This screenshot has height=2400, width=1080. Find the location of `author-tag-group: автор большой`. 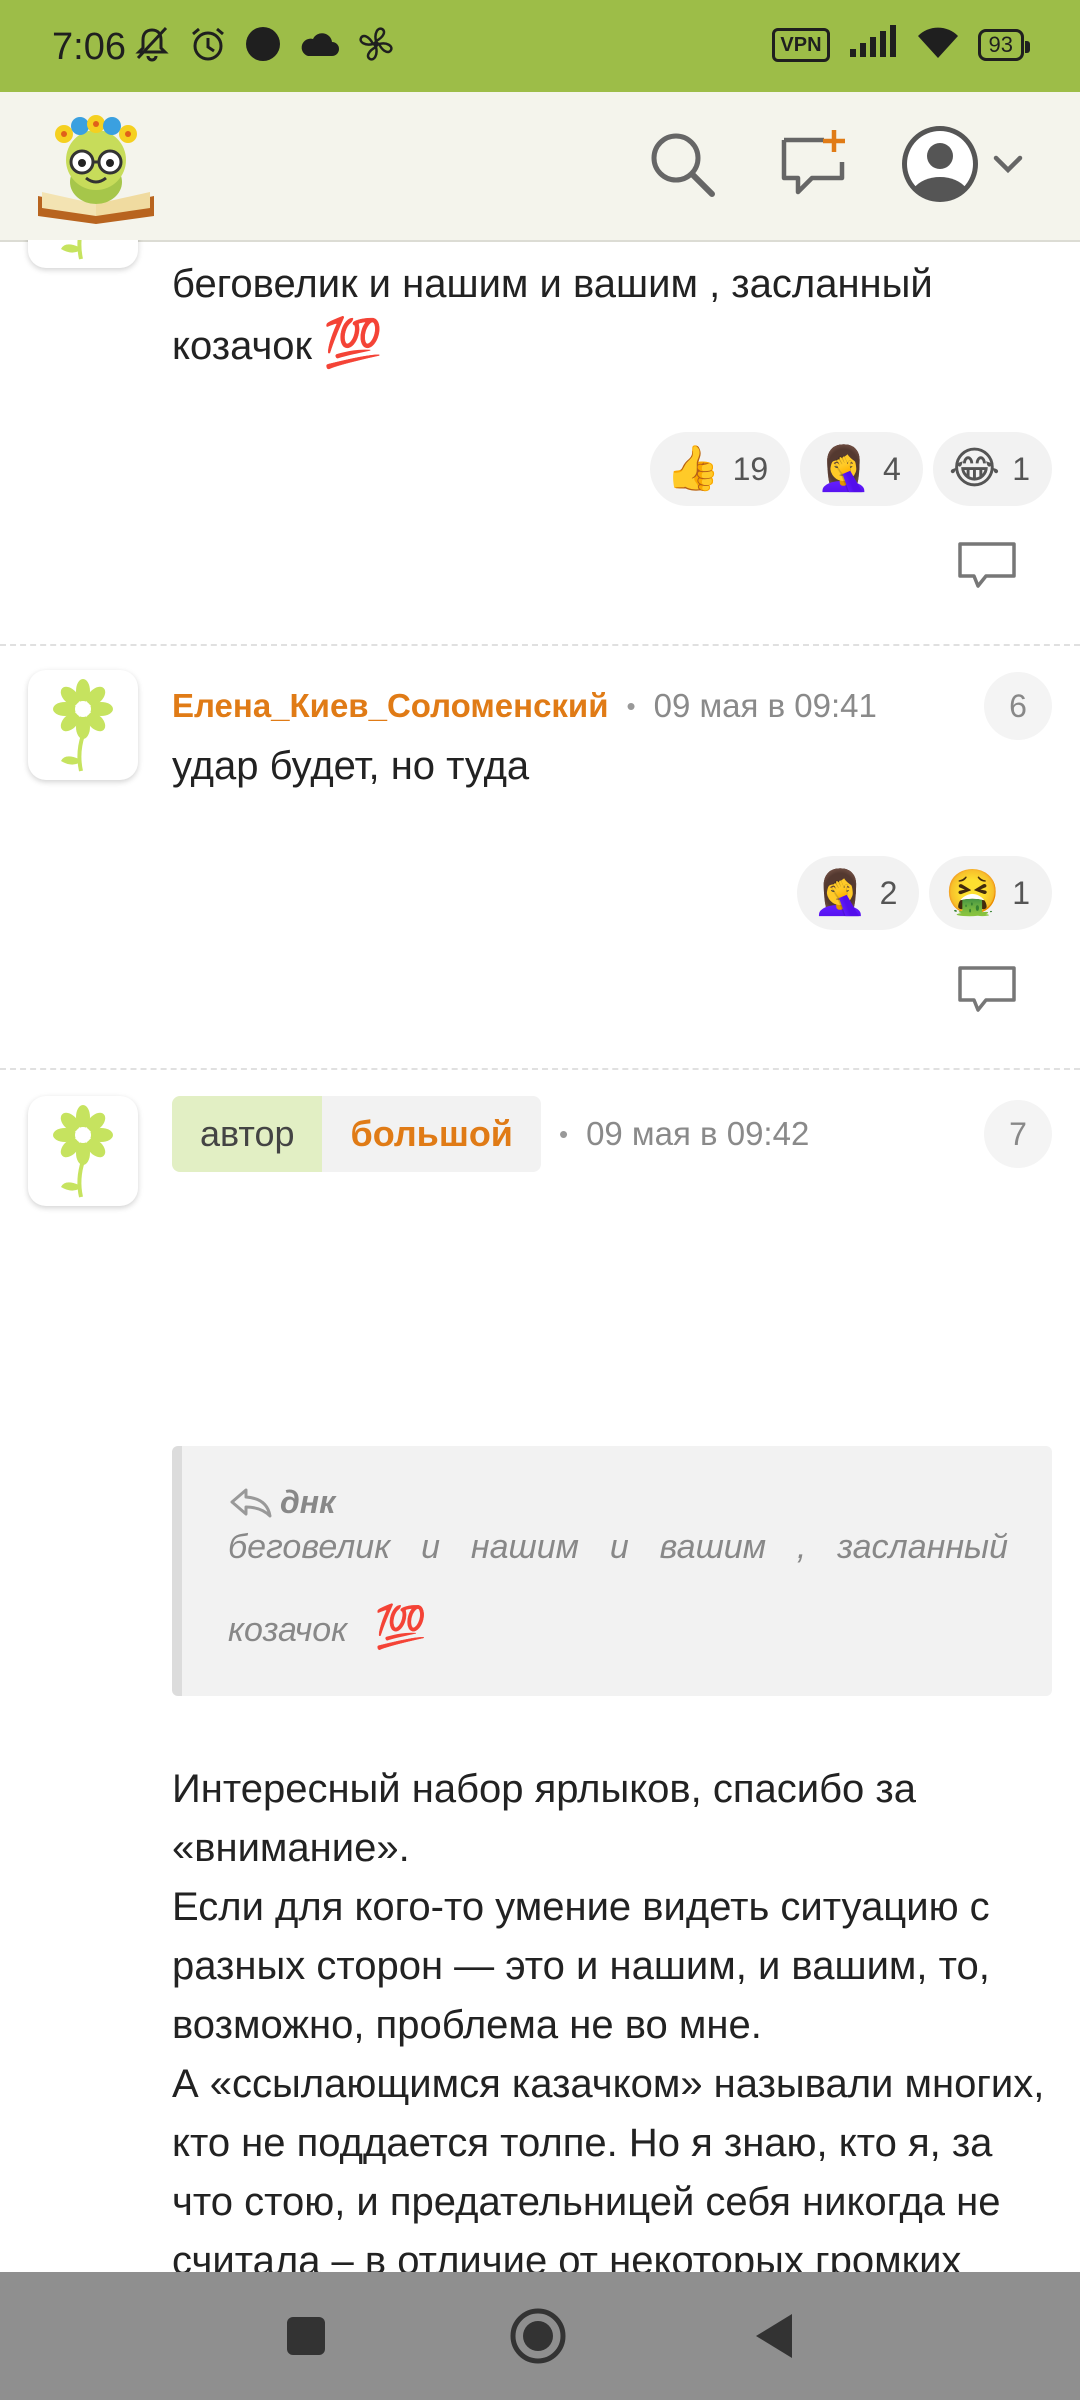

author-tag-group: автор большой is located at coordinates (356, 1134).